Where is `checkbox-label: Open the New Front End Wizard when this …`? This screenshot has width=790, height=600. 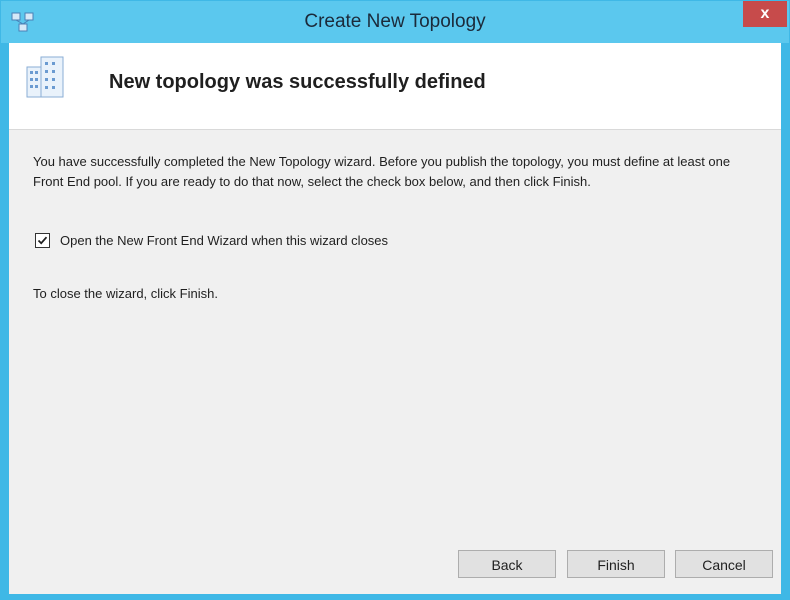
checkbox-label: Open the New Front End Wizard when this … is located at coordinates (224, 240).